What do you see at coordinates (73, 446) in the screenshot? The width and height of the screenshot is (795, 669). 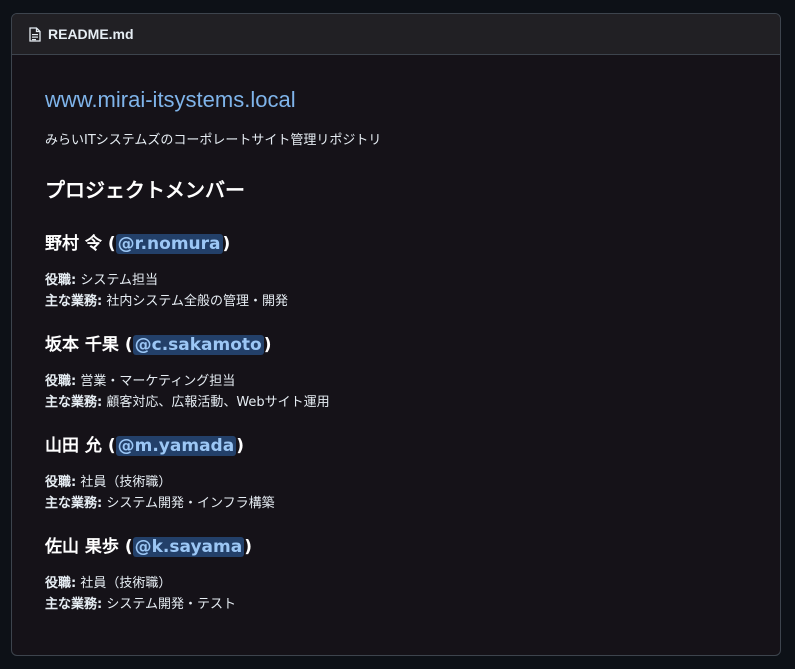 I see `member-name: 山田 允` at bounding box center [73, 446].